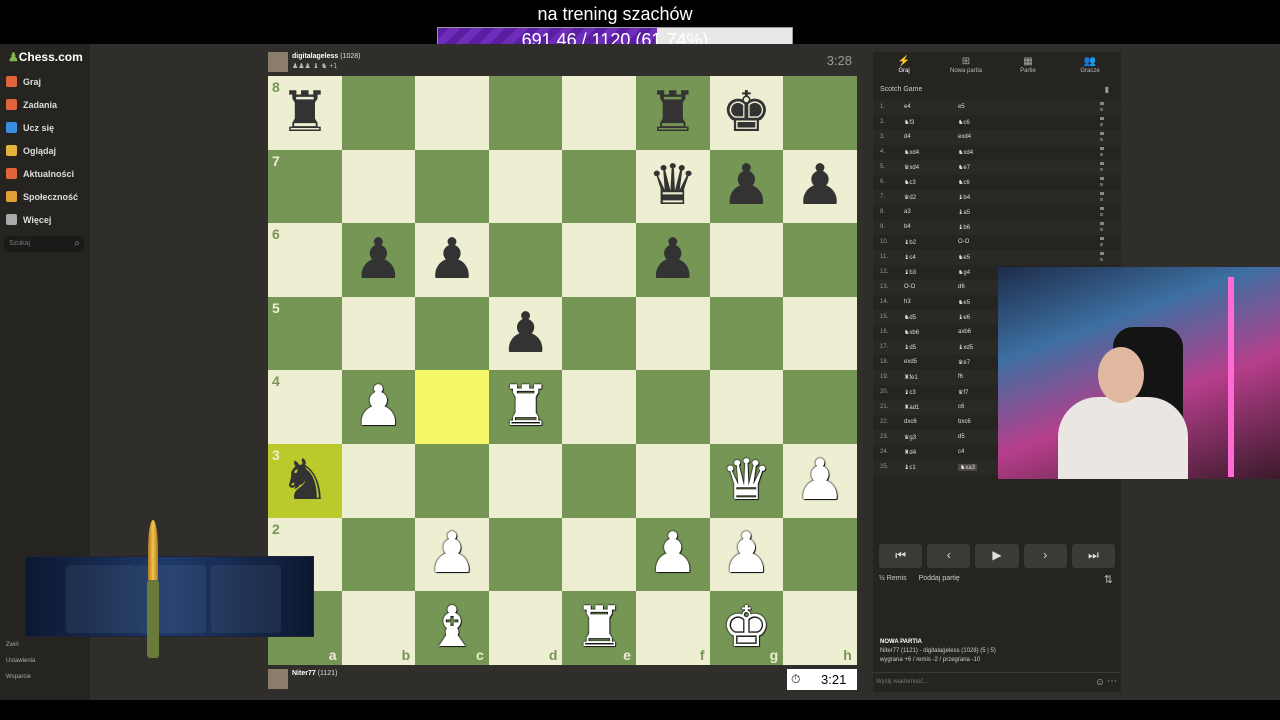 This screenshot has width=1280, height=720. Describe the element at coordinates (452, 113) in the screenshot. I see `square-c8` at that location.